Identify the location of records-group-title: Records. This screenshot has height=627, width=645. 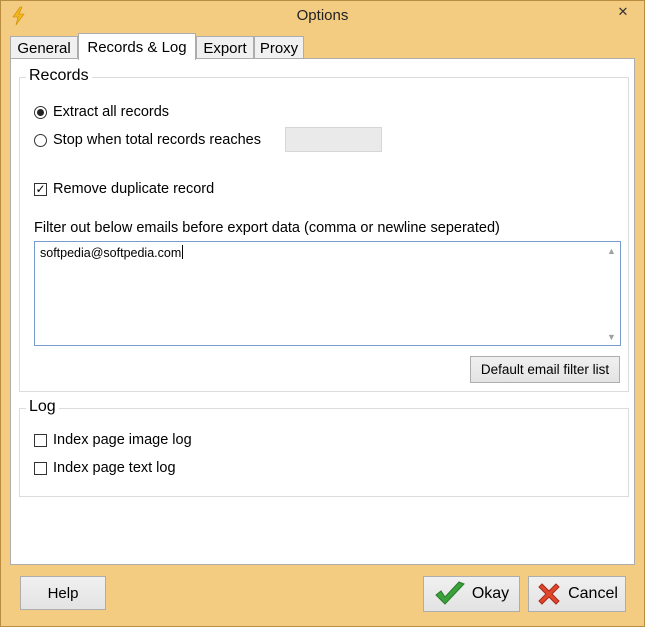
(59, 76).